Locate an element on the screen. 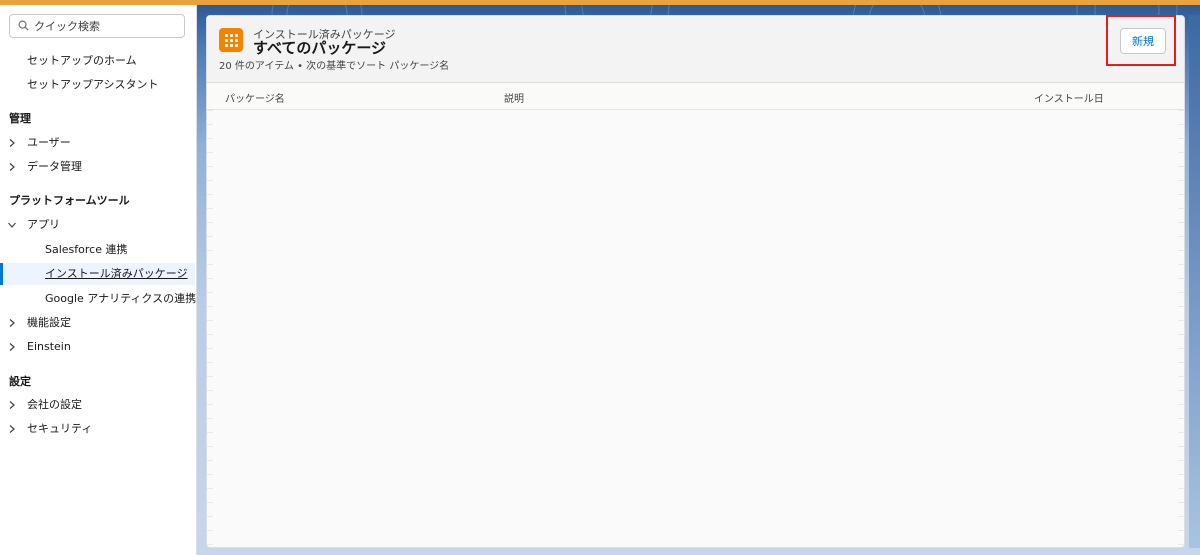 The height and width of the screenshot is (555, 1200). chevron-down-icon is located at coordinates (12, 225).